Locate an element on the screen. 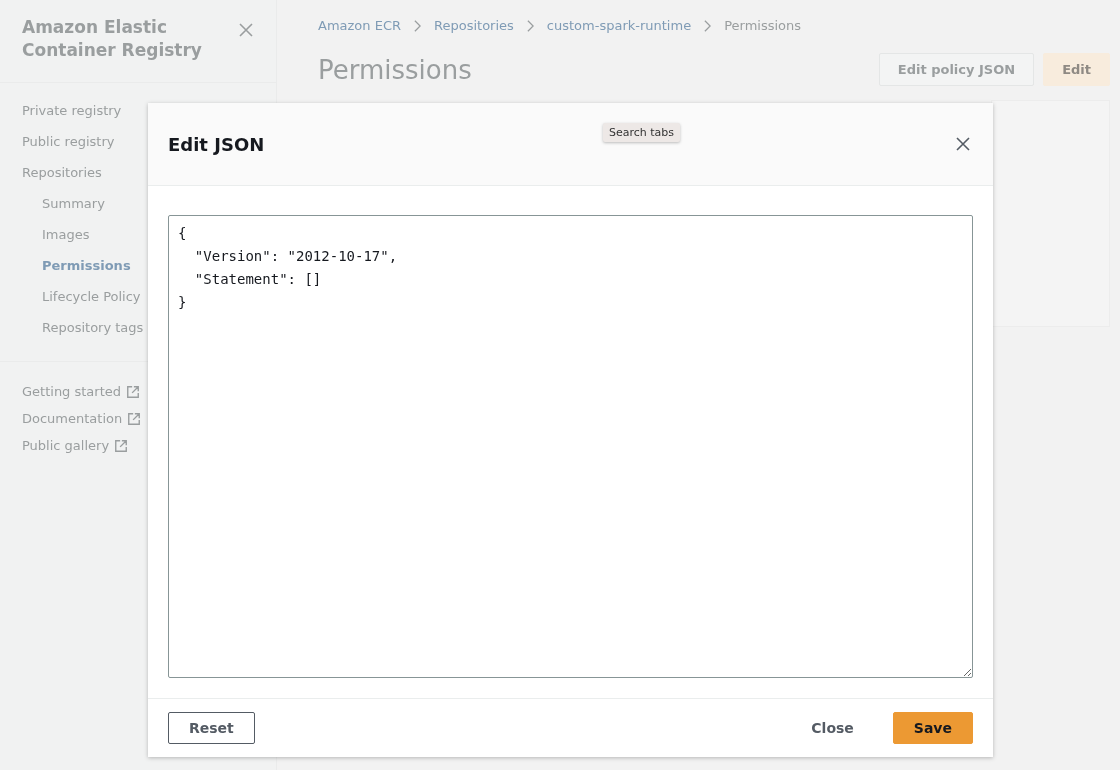 This screenshot has width=1120, height=770. external-link: Documentation is located at coordinates (72, 418).